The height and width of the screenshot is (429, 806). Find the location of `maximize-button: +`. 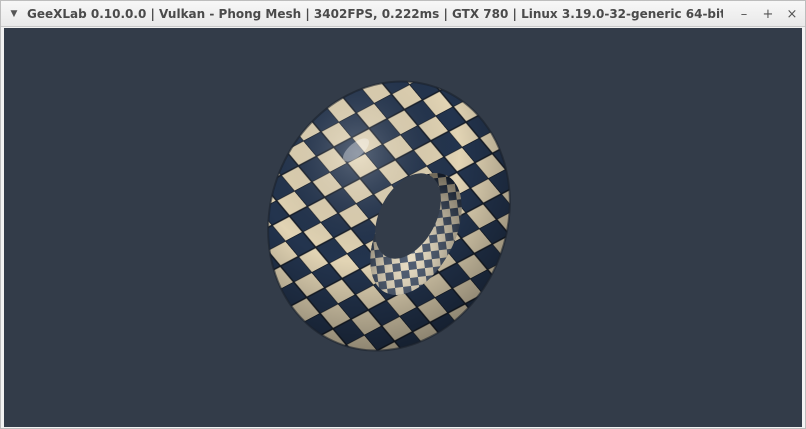

maximize-button: + is located at coordinates (768, 14).